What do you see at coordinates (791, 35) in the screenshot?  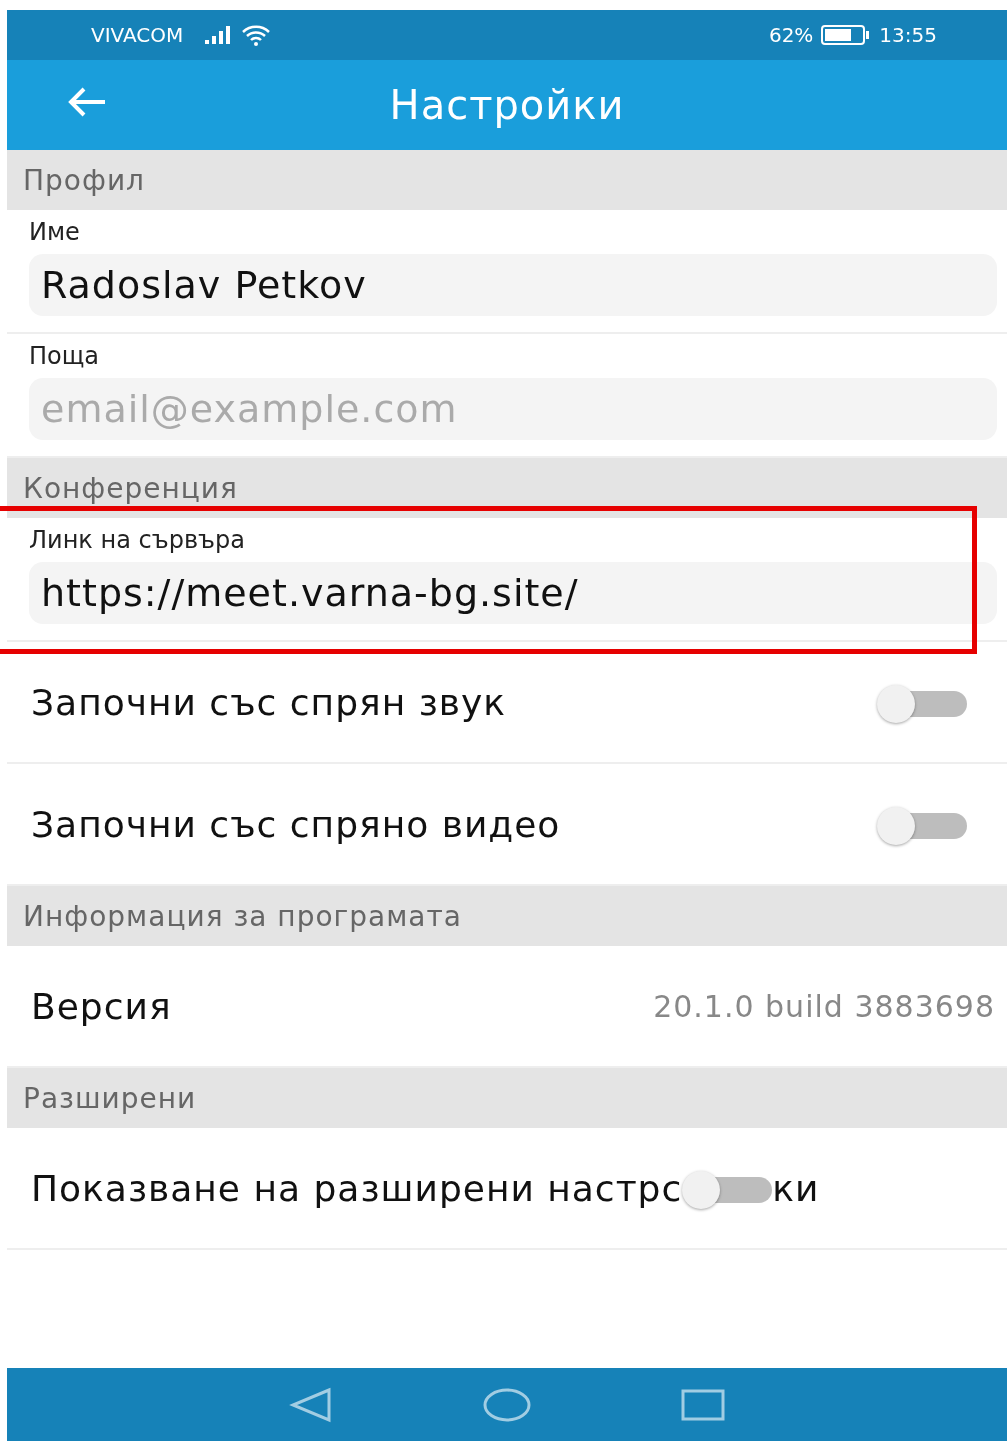 I see `battery-percent: 62%` at bounding box center [791, 35].